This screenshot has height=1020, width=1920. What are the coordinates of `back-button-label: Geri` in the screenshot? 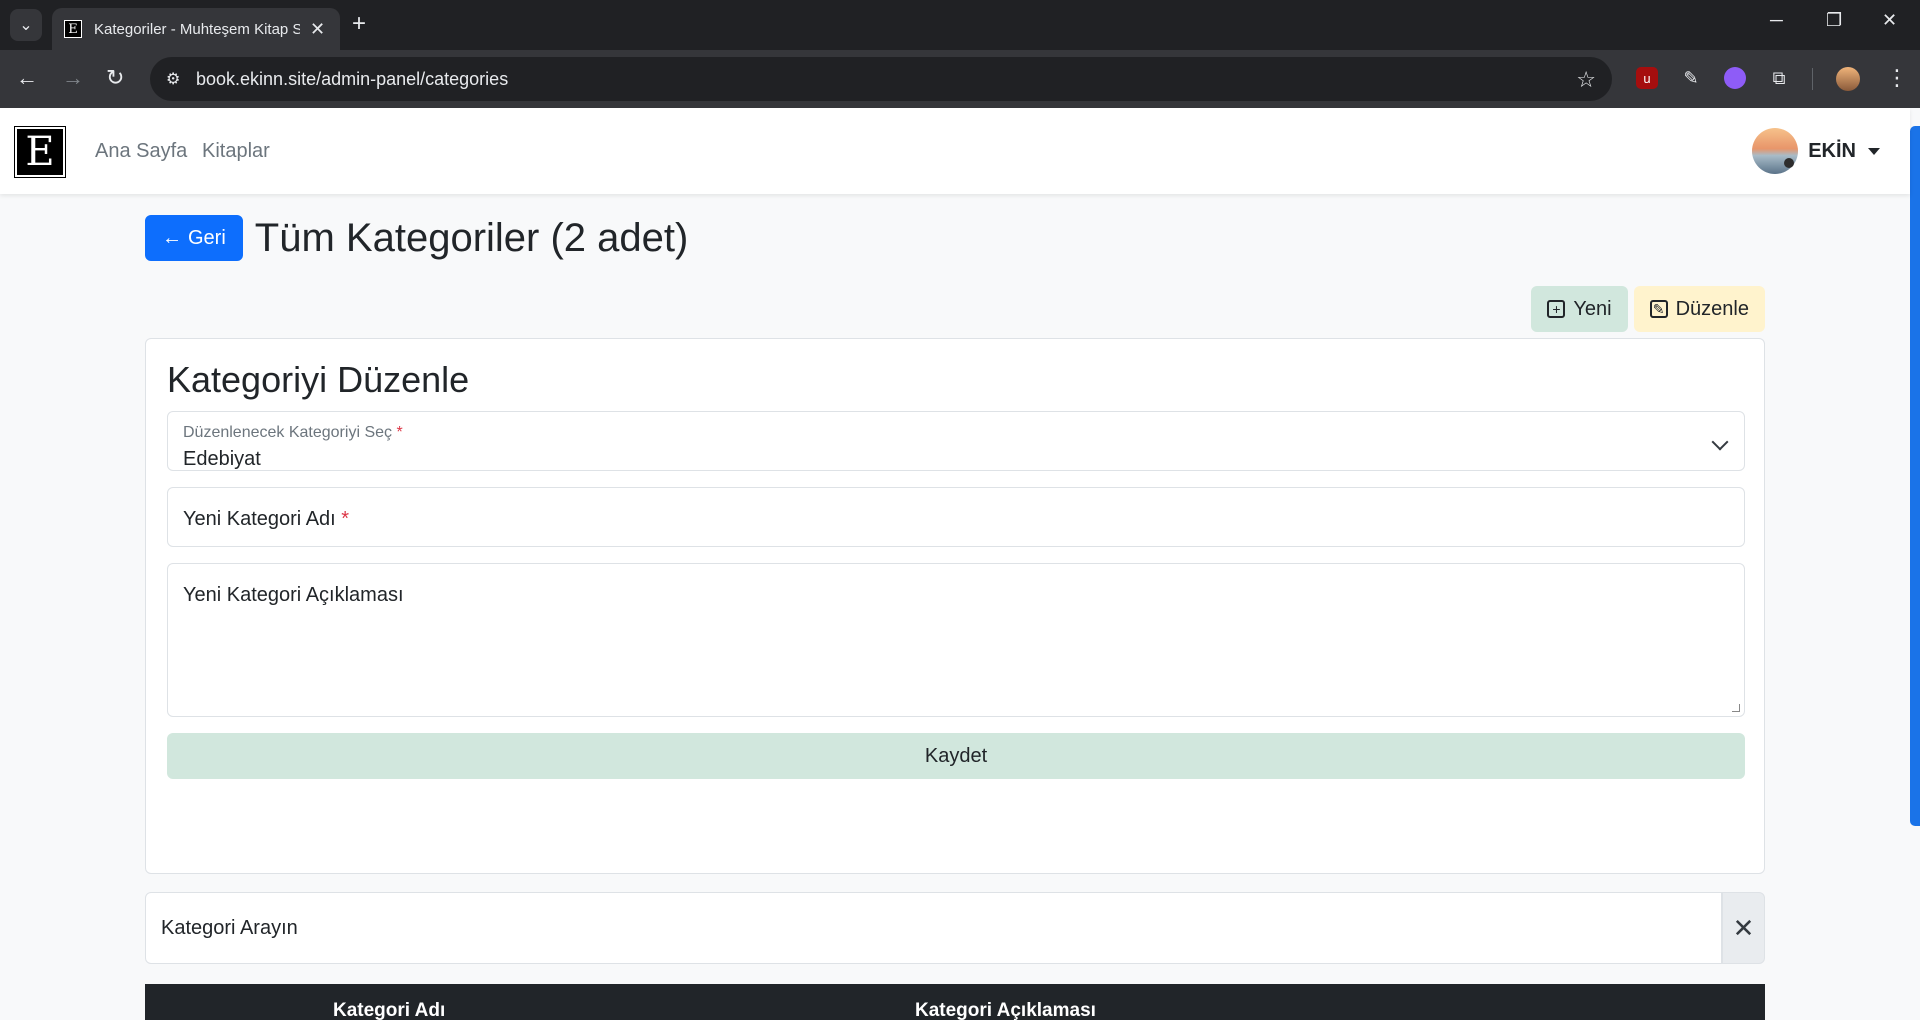 It's located at (207, 237).